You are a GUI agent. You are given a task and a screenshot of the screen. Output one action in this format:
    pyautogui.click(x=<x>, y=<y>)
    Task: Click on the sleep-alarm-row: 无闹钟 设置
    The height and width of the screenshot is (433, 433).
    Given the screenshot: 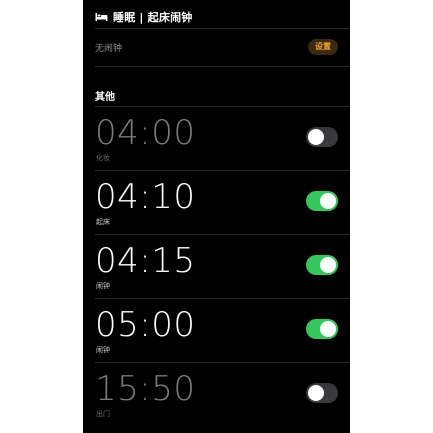 What is the action you would take?
    pyautogui.click(x=216, y=47)
    